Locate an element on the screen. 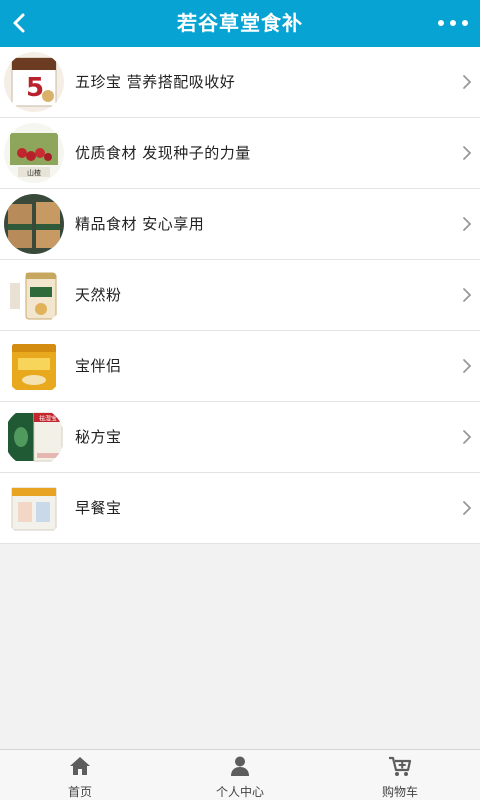  page-title: 若谷草堂食补 is located at coordinates (240, 23).